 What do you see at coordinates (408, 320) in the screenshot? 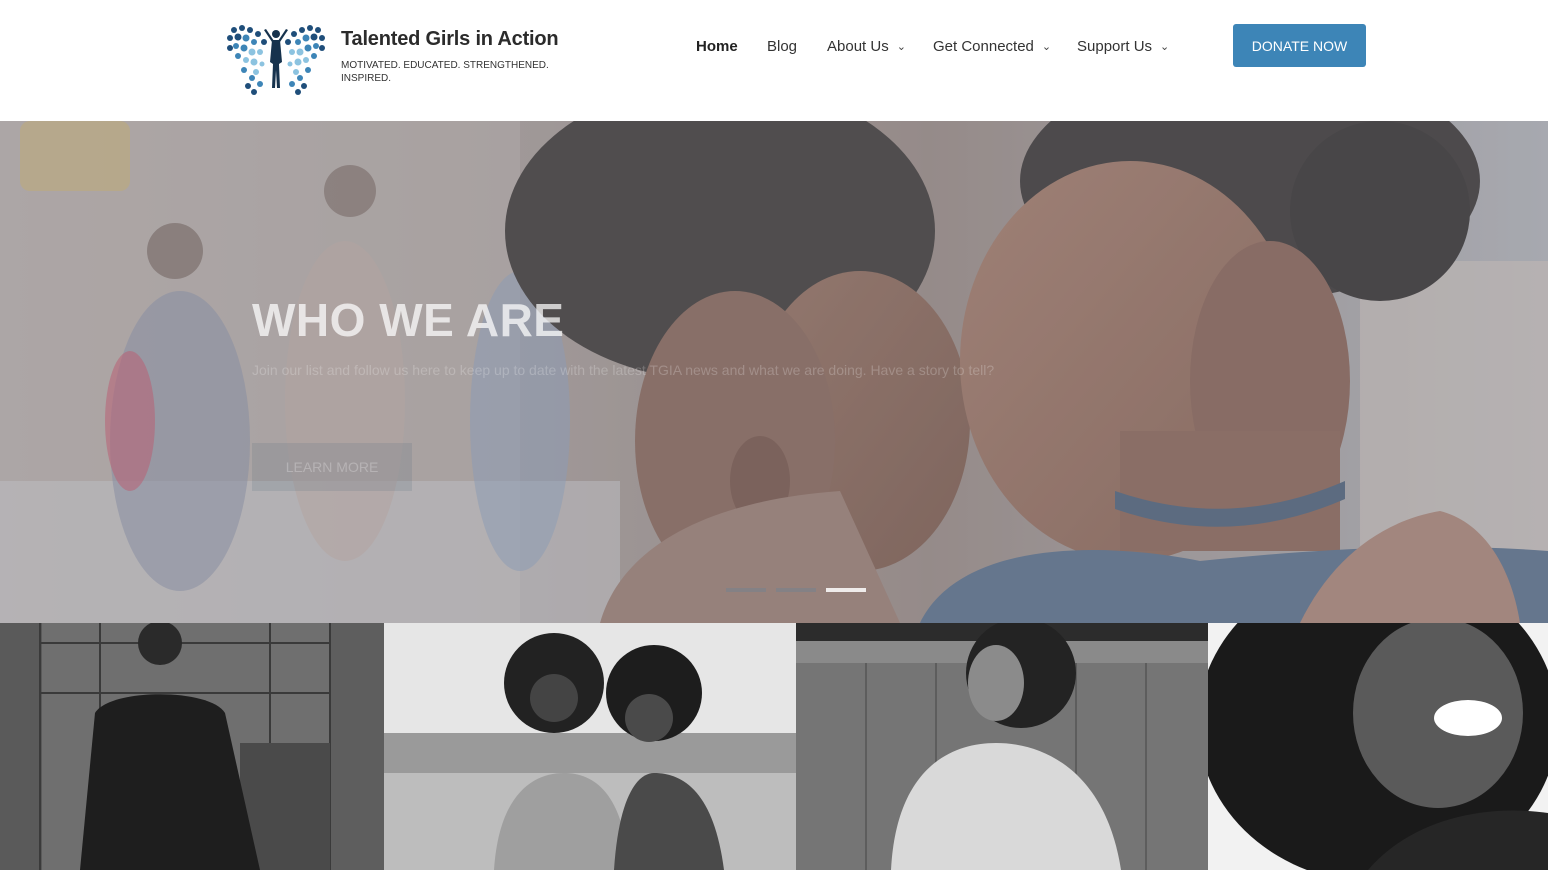
I see `hero-title: WHO WE ARE` at bounding box center [408, 320].